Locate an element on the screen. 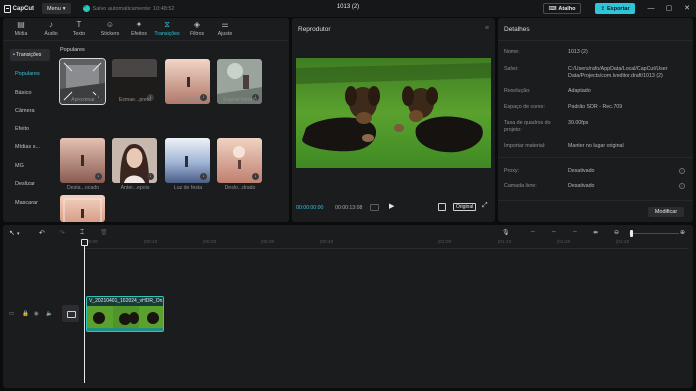  maximize-button: ▢ is located at coordinates (669, 8).